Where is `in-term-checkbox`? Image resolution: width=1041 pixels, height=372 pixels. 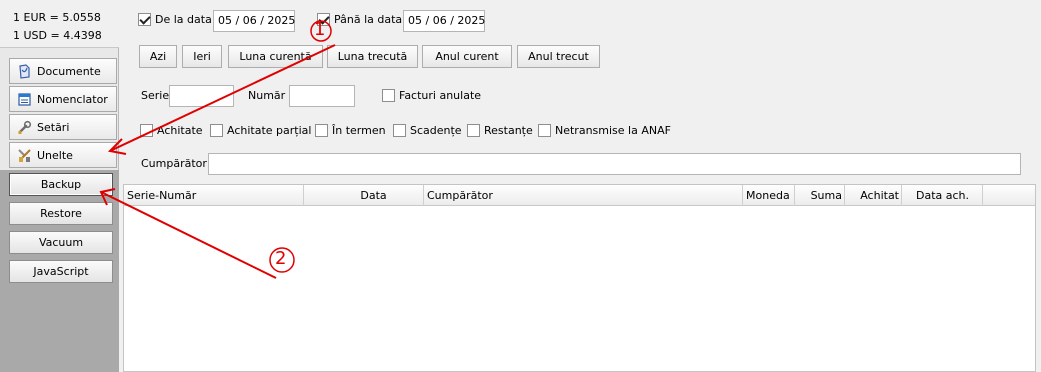 in-term-checkbox is located at coordinates (321, 130).